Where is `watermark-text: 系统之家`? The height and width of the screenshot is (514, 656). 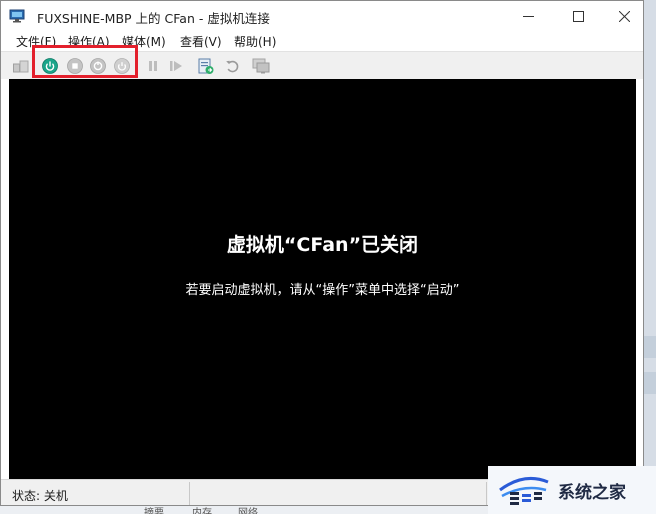
watermark-text: 系统之家 is located at coordinates (592, 492).